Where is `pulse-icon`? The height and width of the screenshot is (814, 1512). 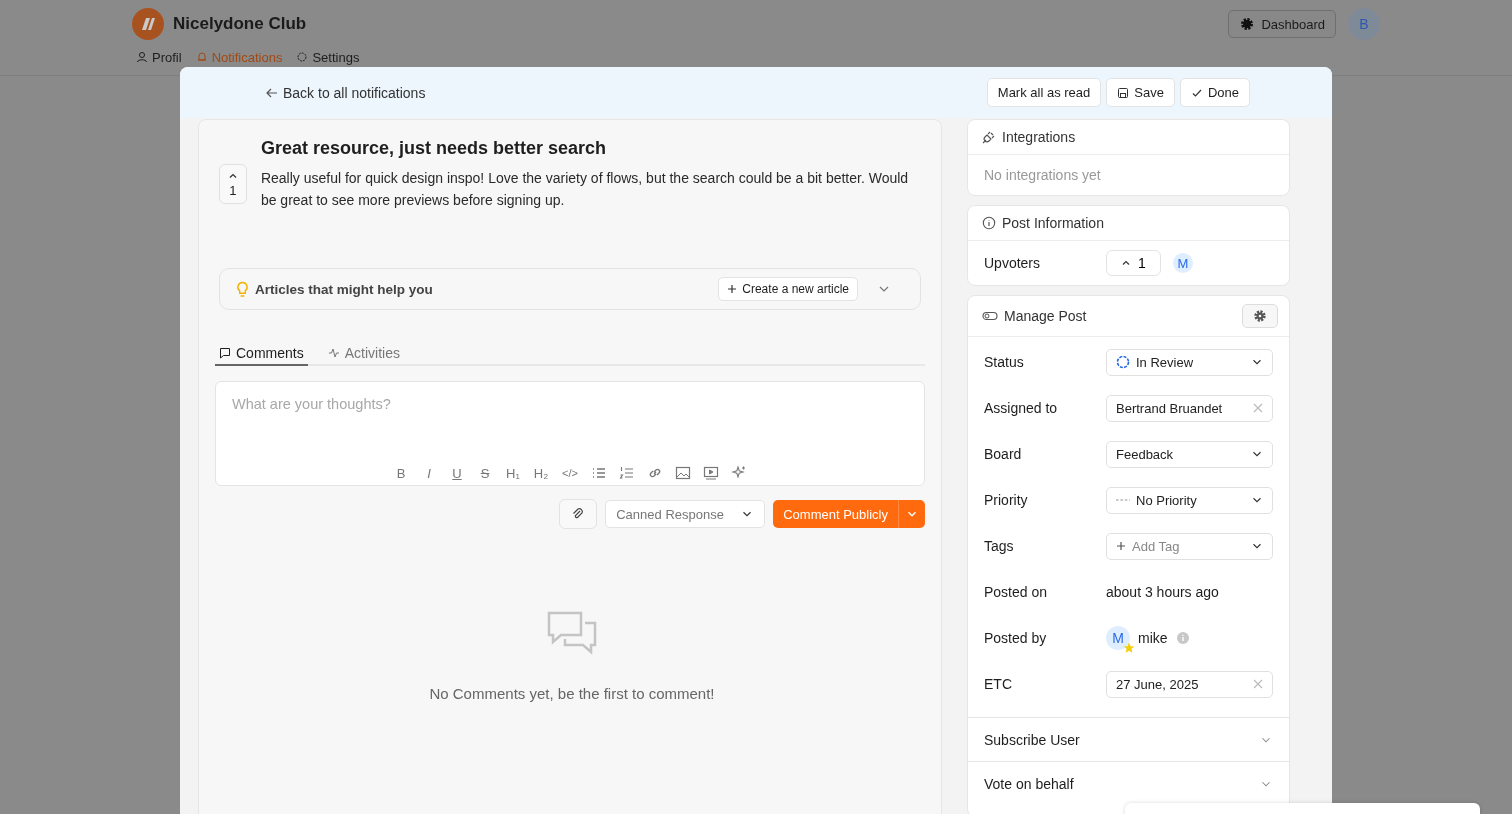 pulse-icon is located at coordinates (333, 353).